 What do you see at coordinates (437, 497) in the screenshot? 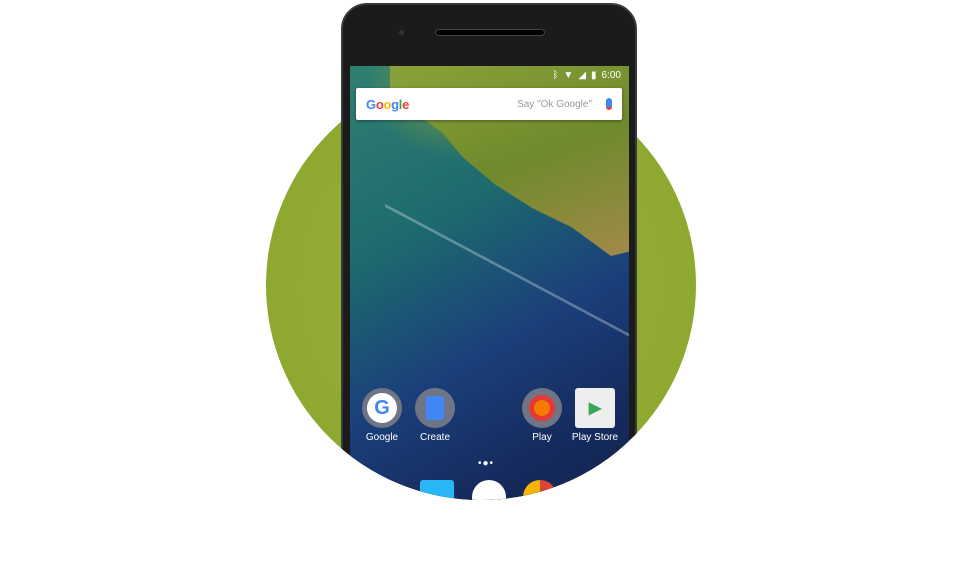
I see `messages-icon` at bounding box center [437, 497].